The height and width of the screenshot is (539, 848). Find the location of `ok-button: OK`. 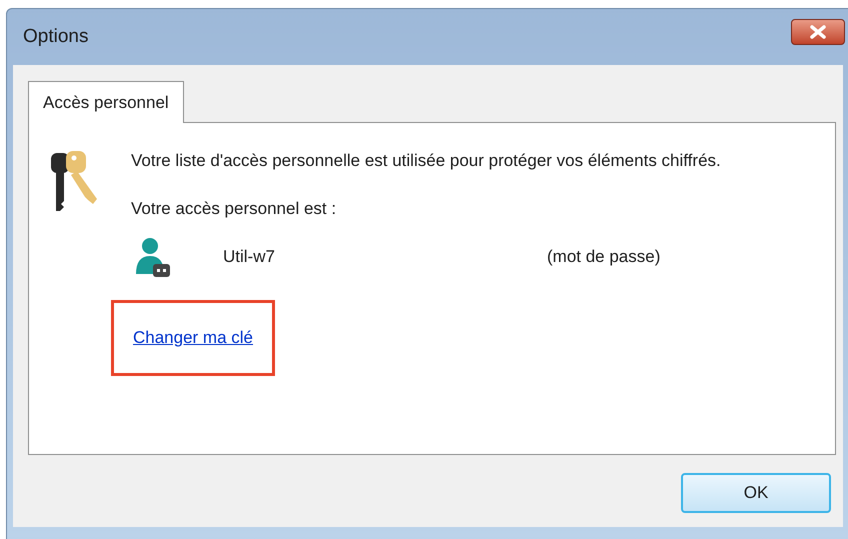

ok-button: OK is located at coordinates (756, 493).